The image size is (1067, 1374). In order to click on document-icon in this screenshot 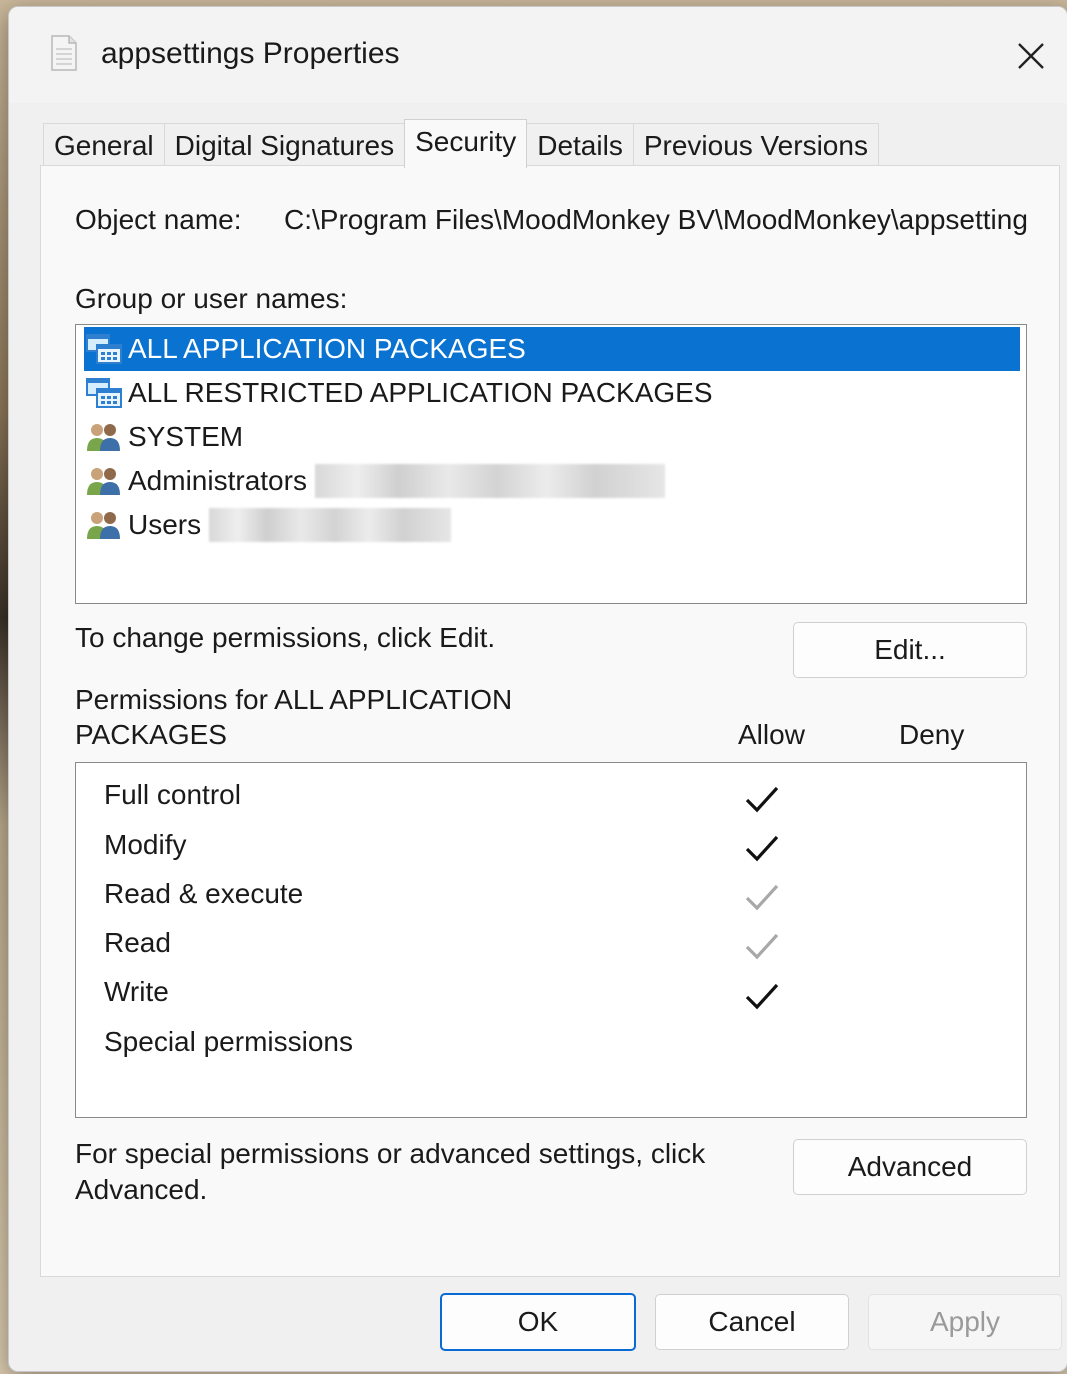, I will do `click(64, 53)`.